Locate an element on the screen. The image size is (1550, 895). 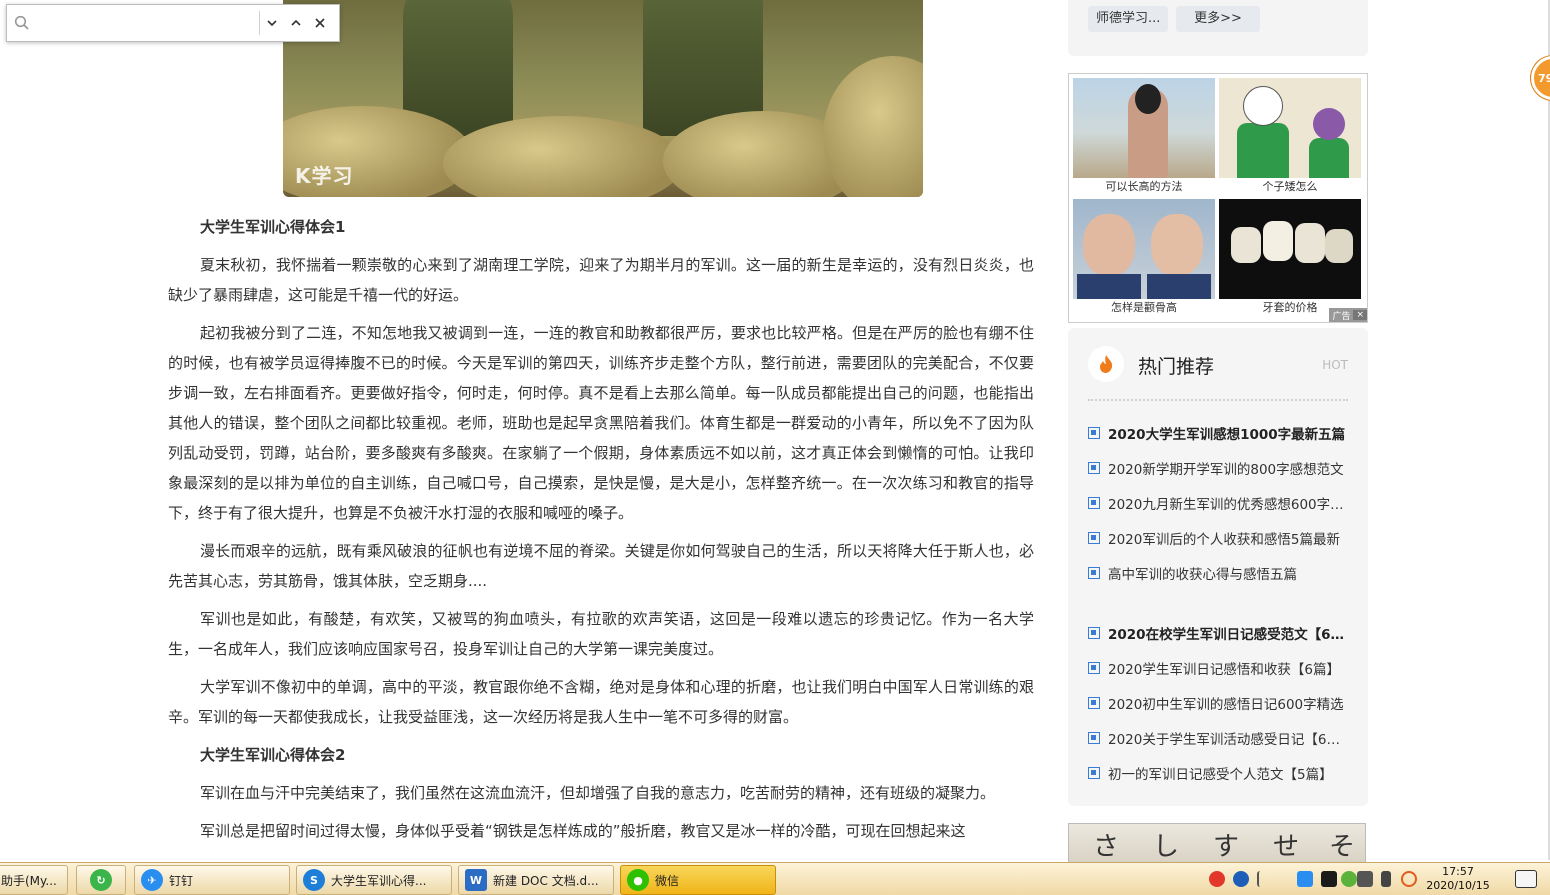
sogou-input-icon is located at coordinates (1217, 879).